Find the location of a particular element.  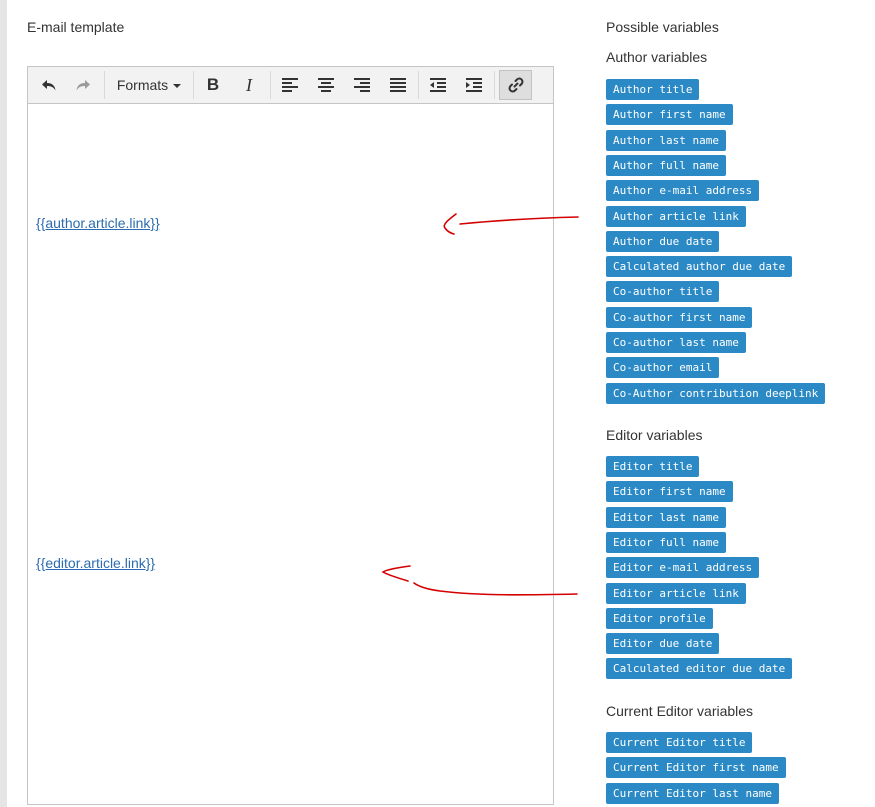

variable-tag-author-last-name: Author last name is located at coordinates (666, 140).